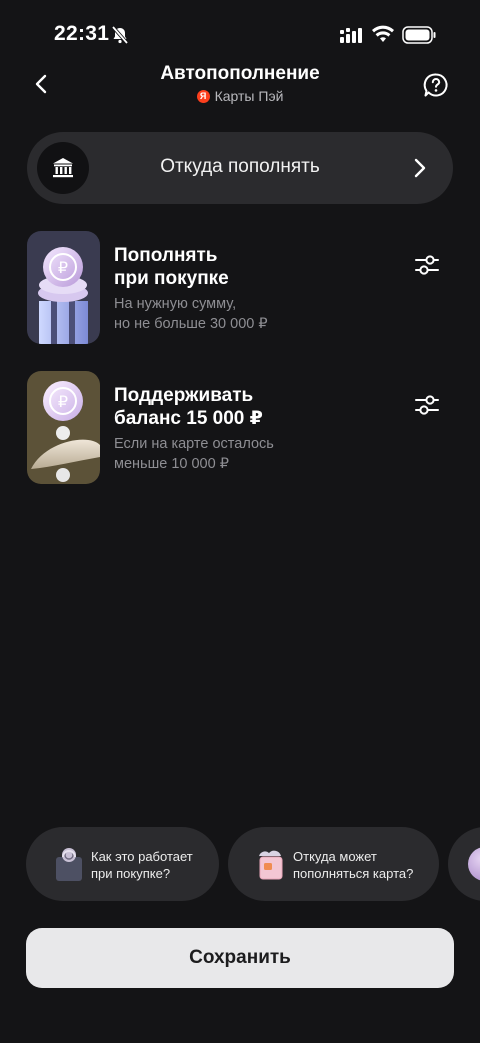 This screenshot has height=1043, width=480. I want to click on header: Автопополнение Я Карты Пэй, so click(240, 85).